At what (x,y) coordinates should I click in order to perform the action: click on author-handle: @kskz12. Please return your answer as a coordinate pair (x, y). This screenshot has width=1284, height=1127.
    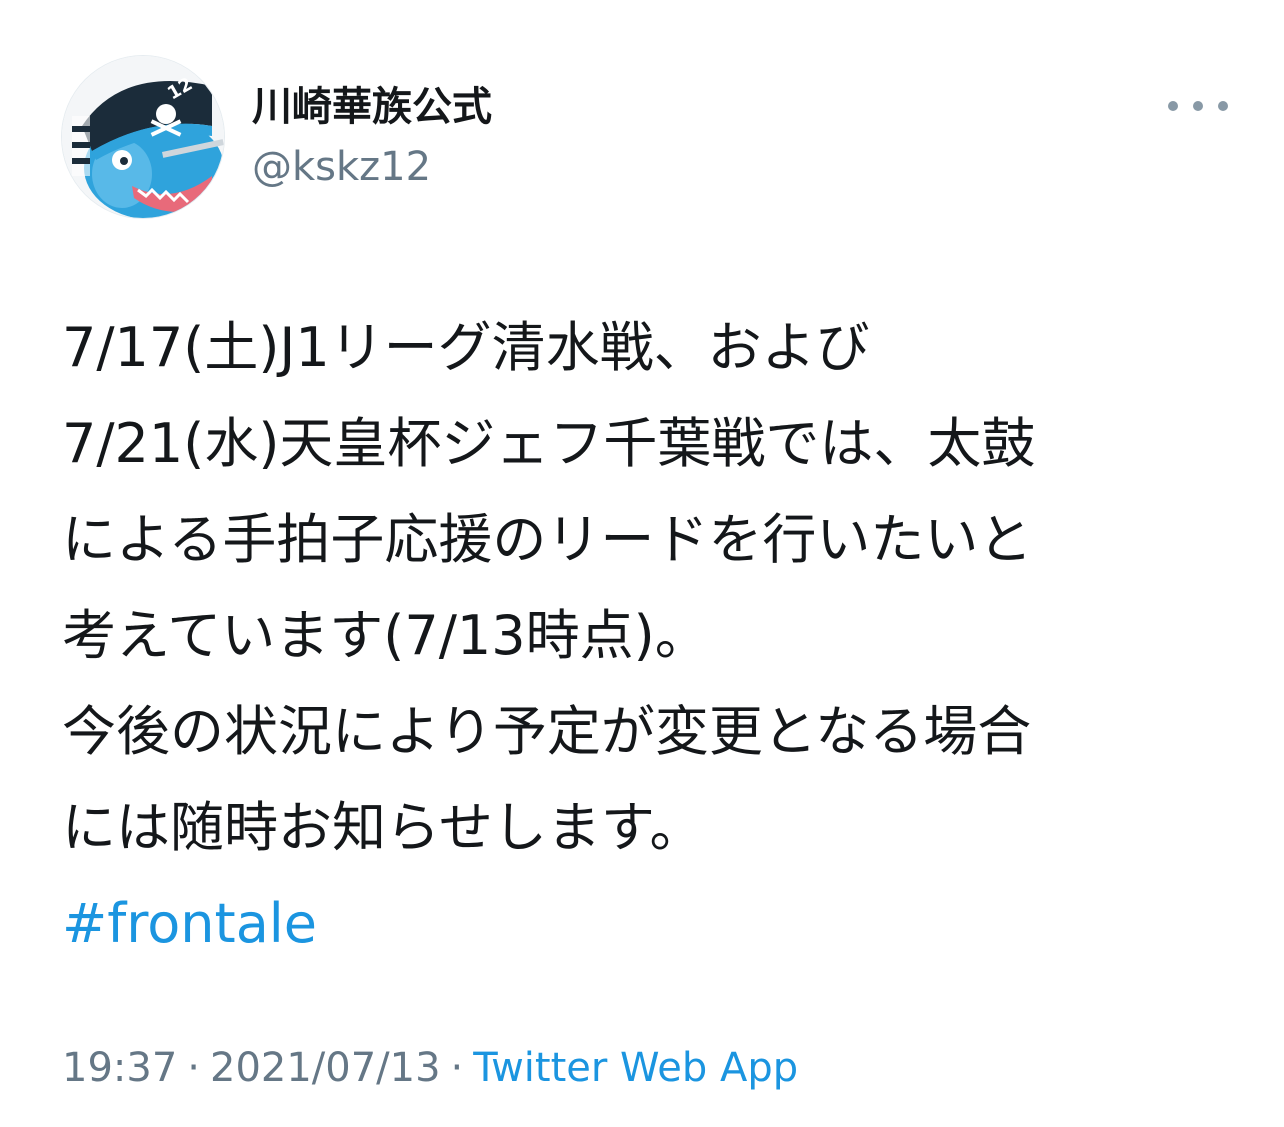
    Looking at the image, I should click on (341, 167).